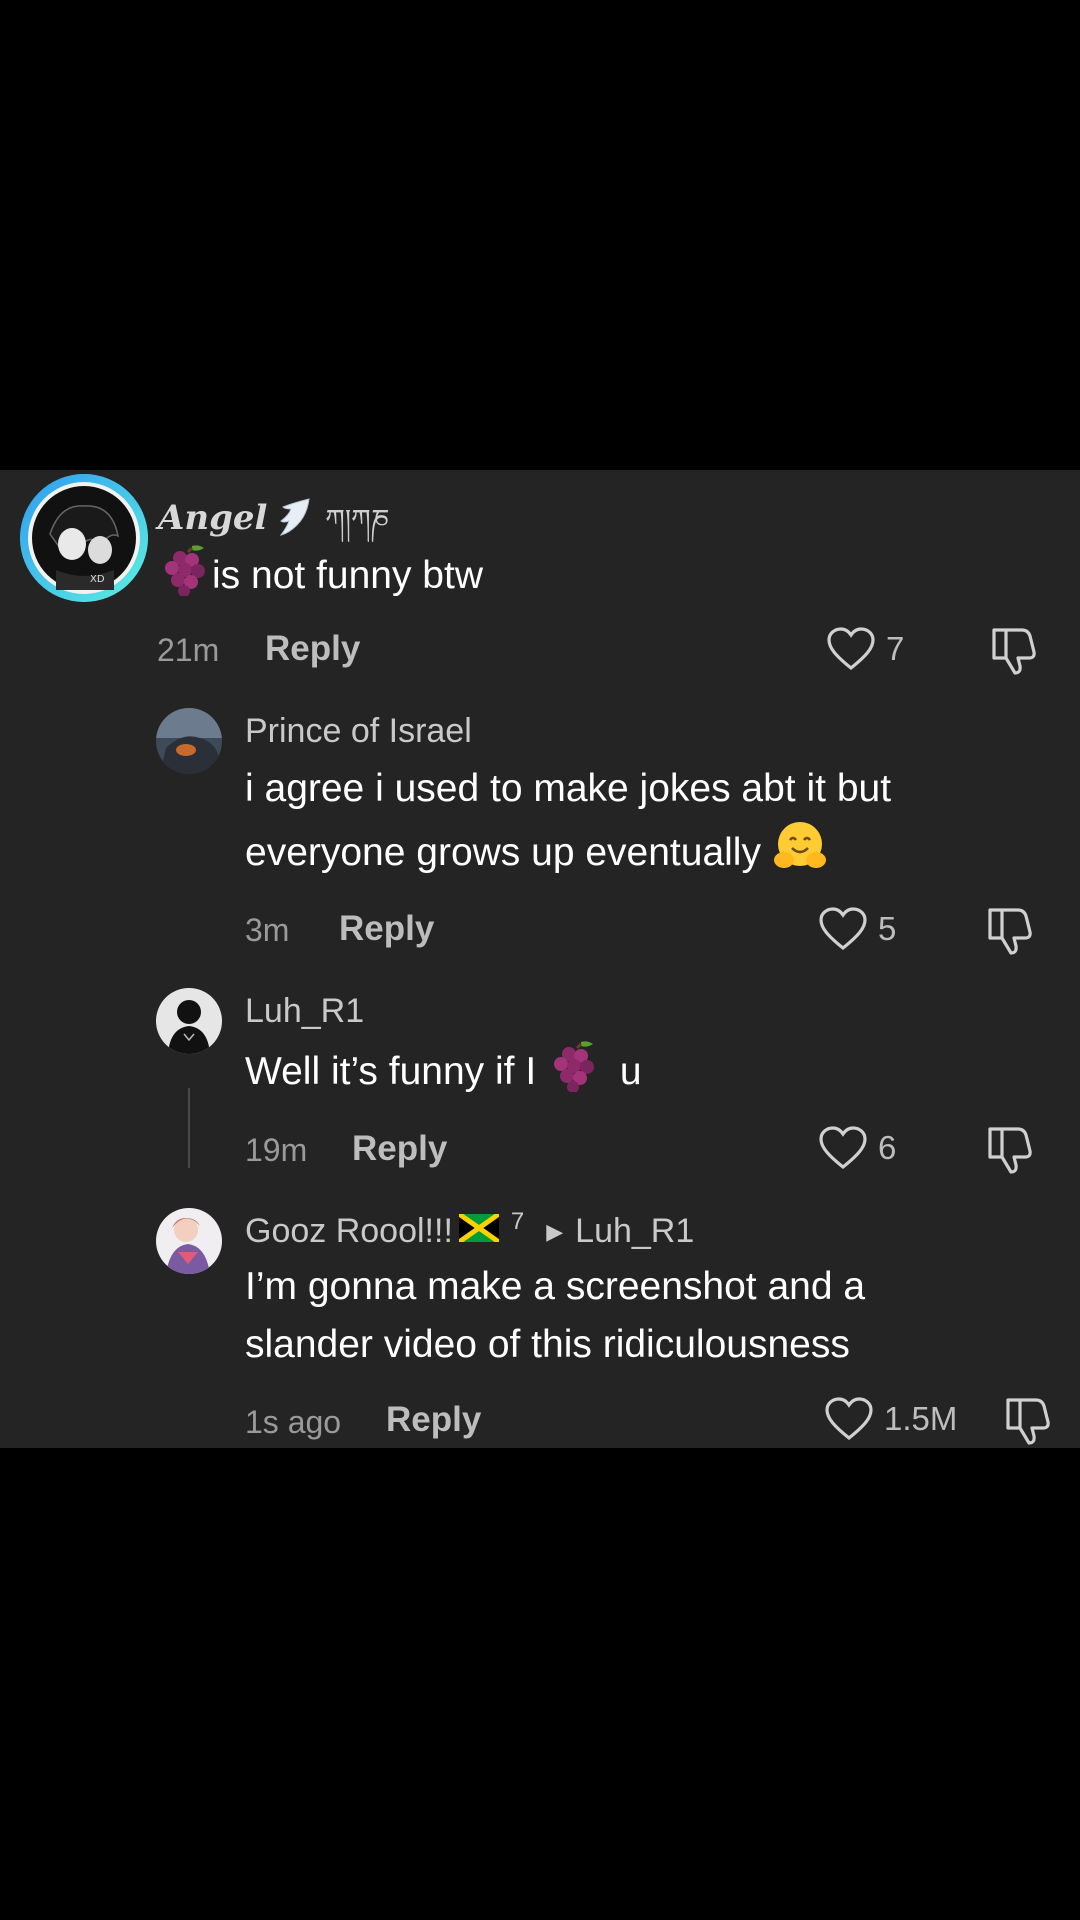 The width and height of the screenshot is (1080, 1920). Describe the element at coordinates (358, 731) in the screenshot. I see `author-name: Prince of Israel` at that location.